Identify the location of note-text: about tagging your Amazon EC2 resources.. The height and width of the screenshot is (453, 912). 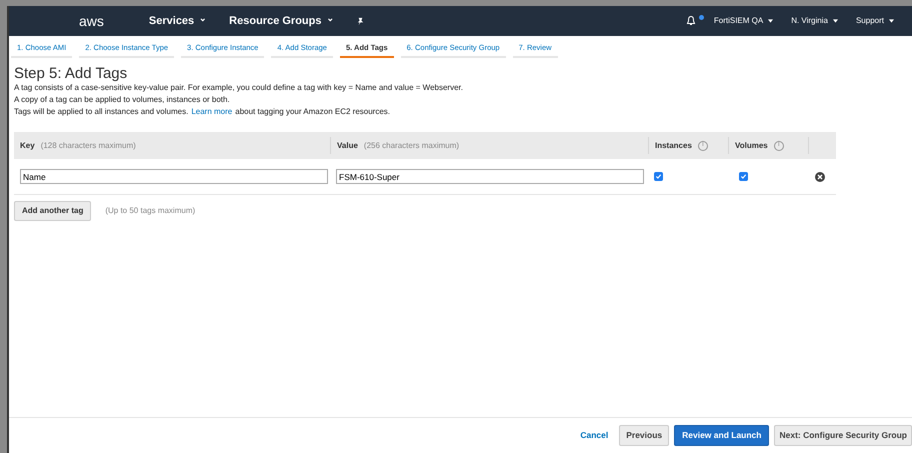
(312, 112).